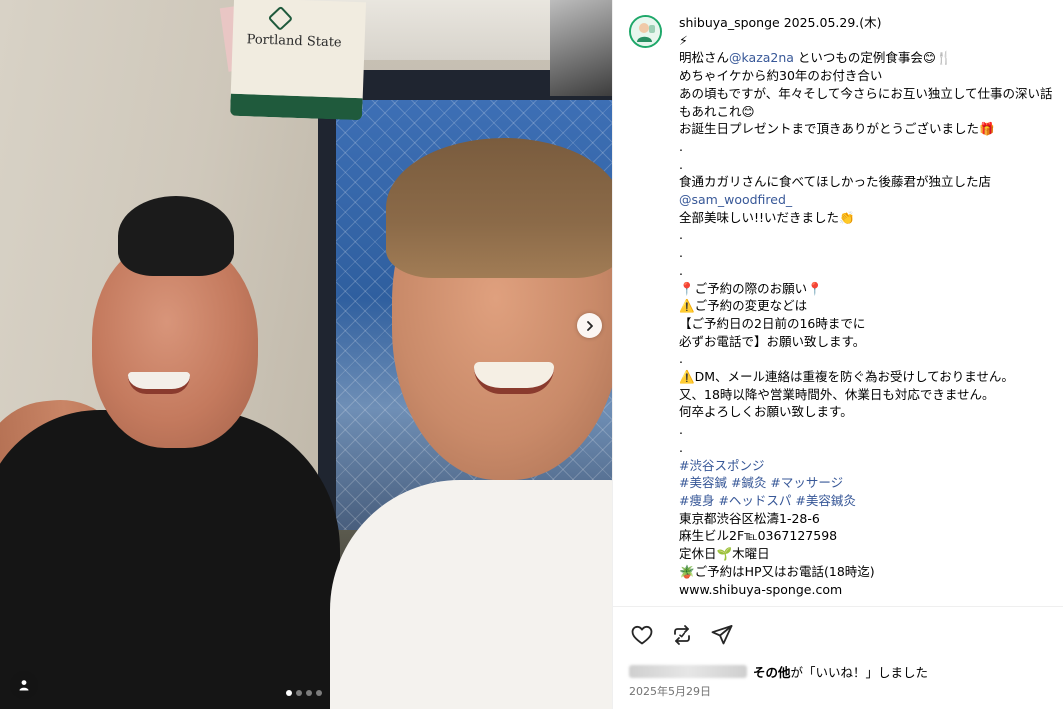  I want to click on caption-line: 【ご予約日の2日前の16時までに, so click(866, 324).